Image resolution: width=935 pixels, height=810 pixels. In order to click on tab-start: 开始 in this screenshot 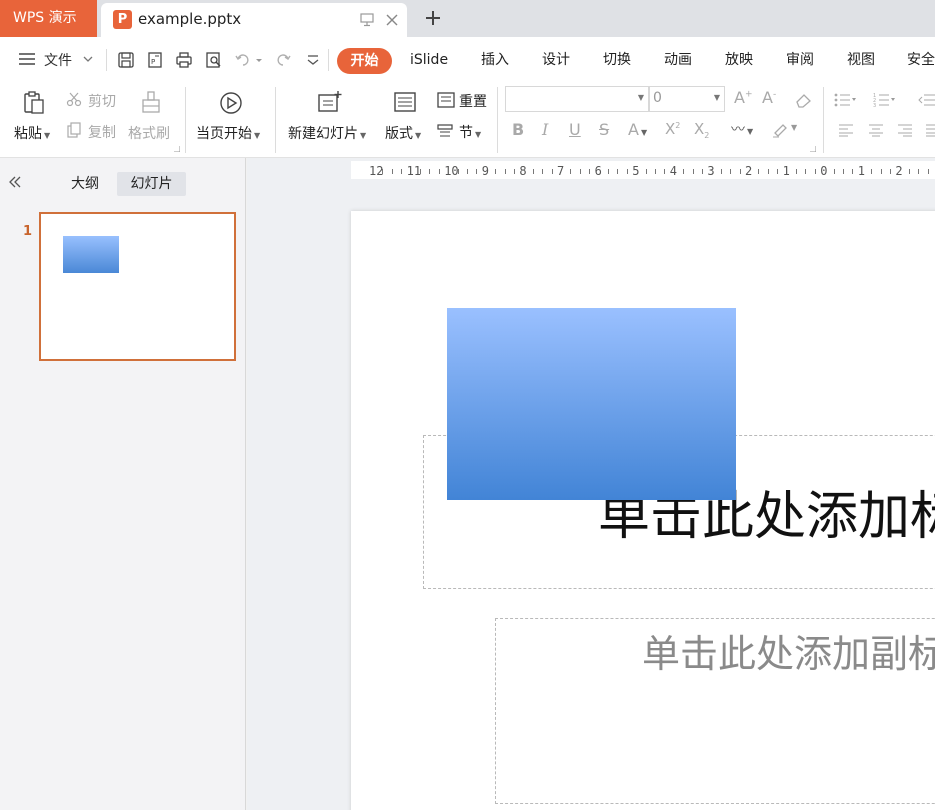, I will do `click(364, 61)`.